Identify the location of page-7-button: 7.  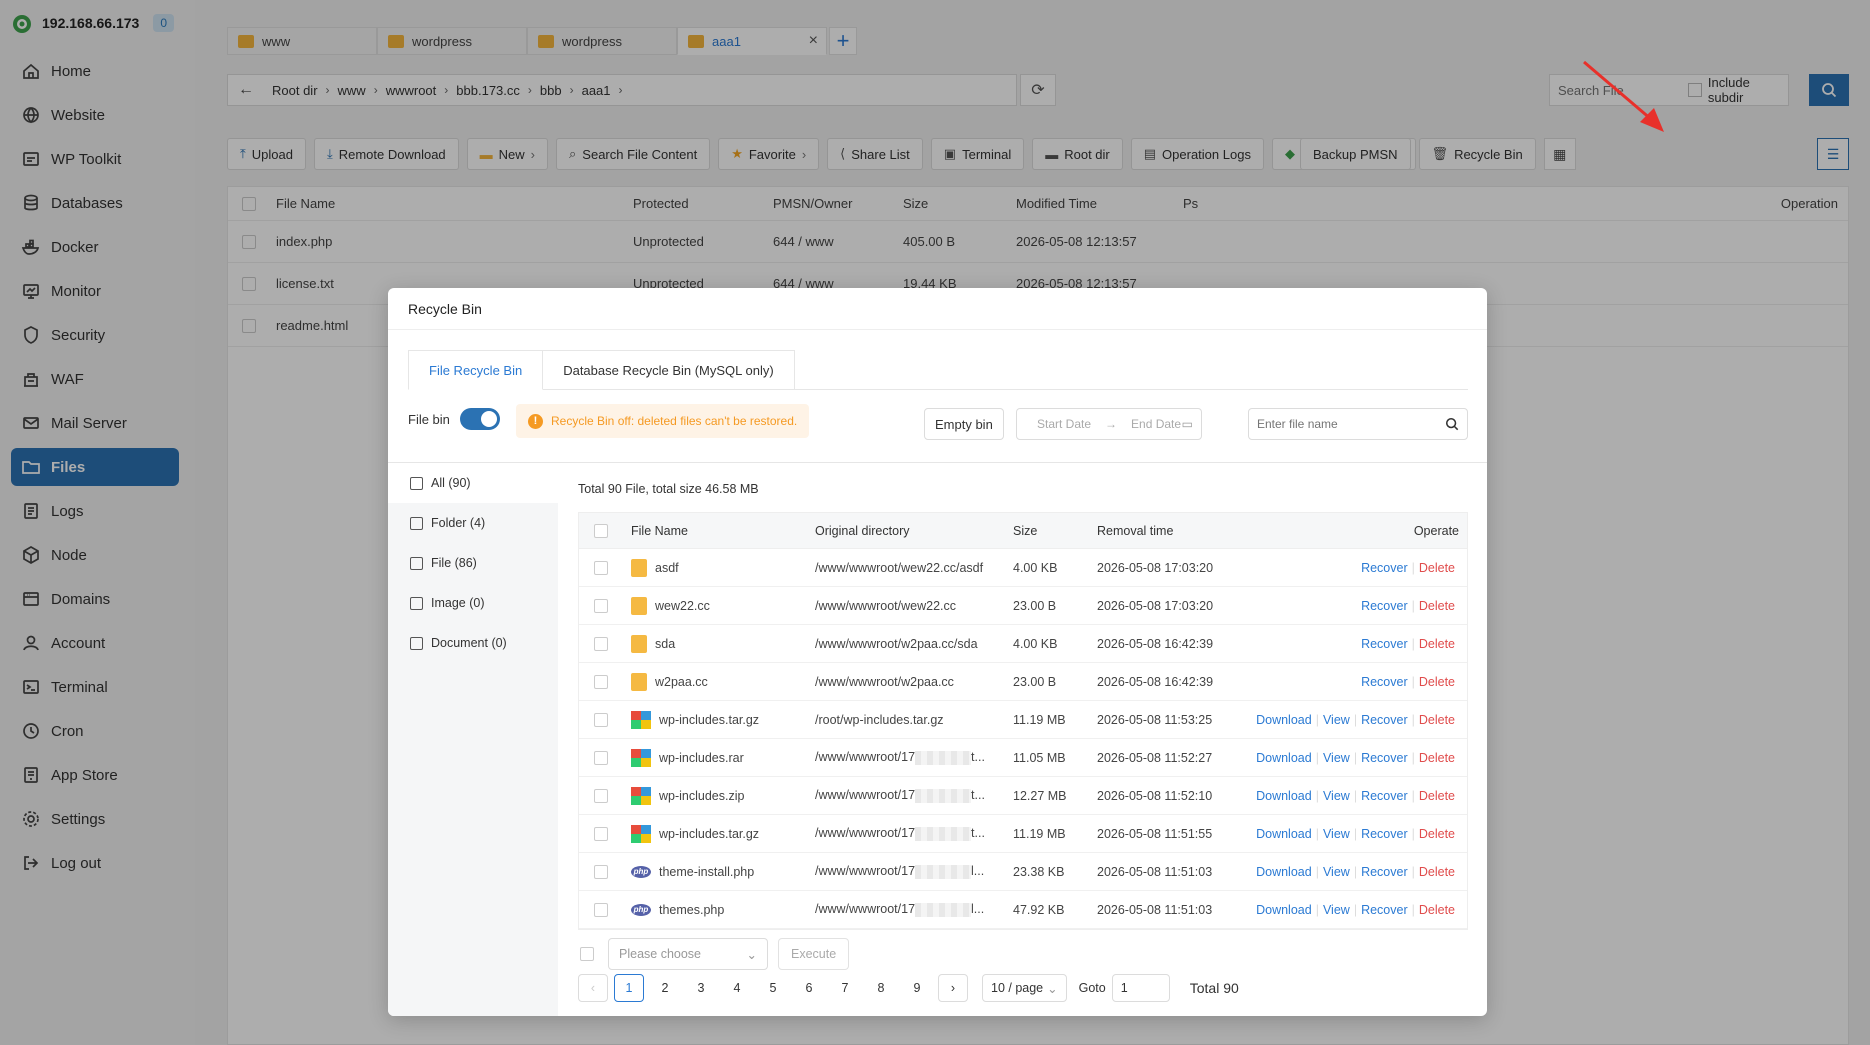
(845, 988).